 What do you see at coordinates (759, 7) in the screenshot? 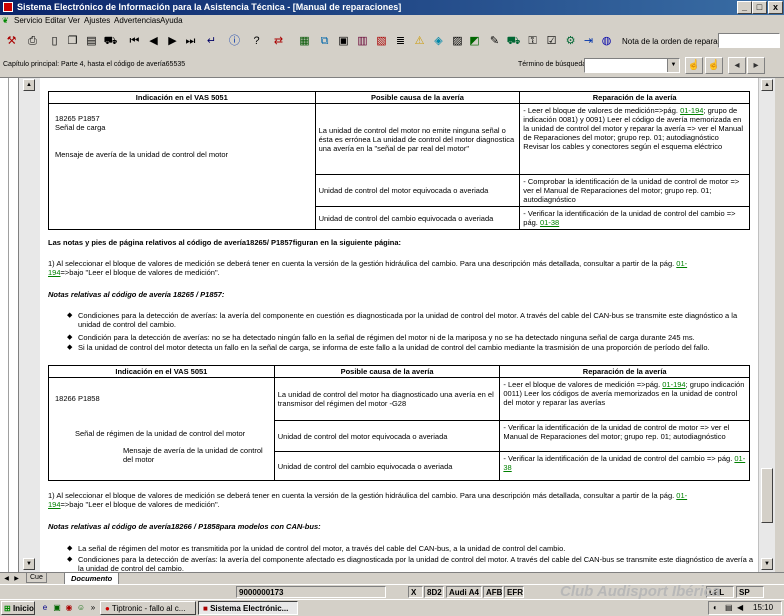
I see `maximize-button: □` at bounding box center [759, 7].